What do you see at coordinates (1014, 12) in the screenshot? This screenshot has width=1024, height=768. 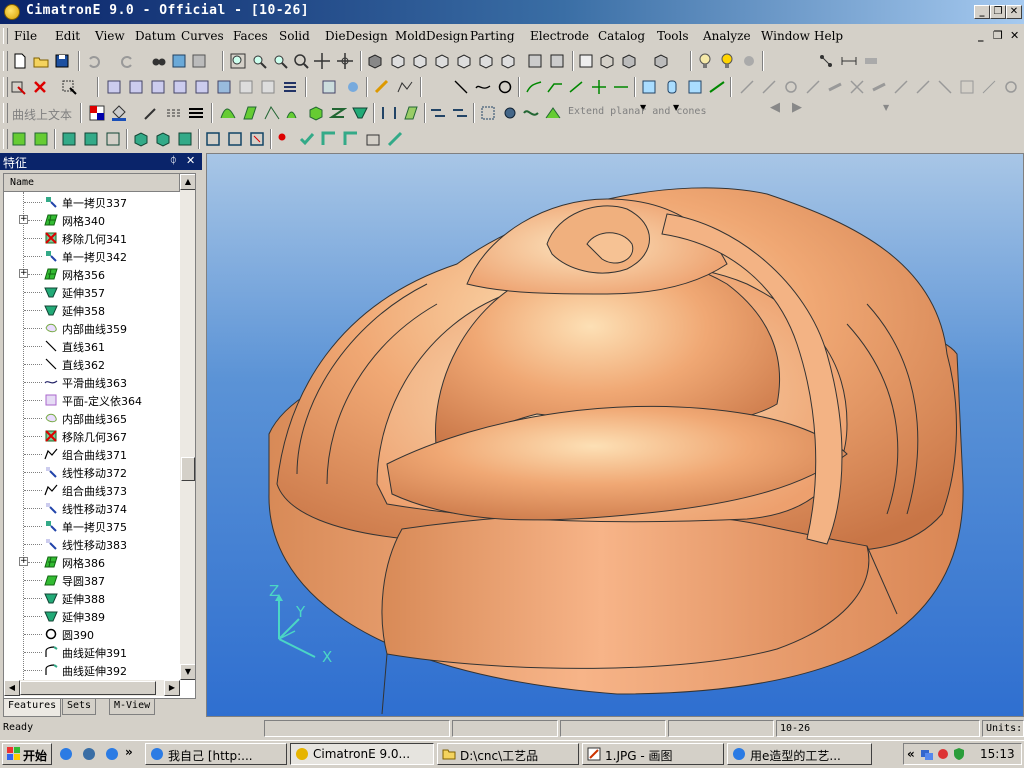 I see `close-button: ✕` at bounding box center [1014, 12].